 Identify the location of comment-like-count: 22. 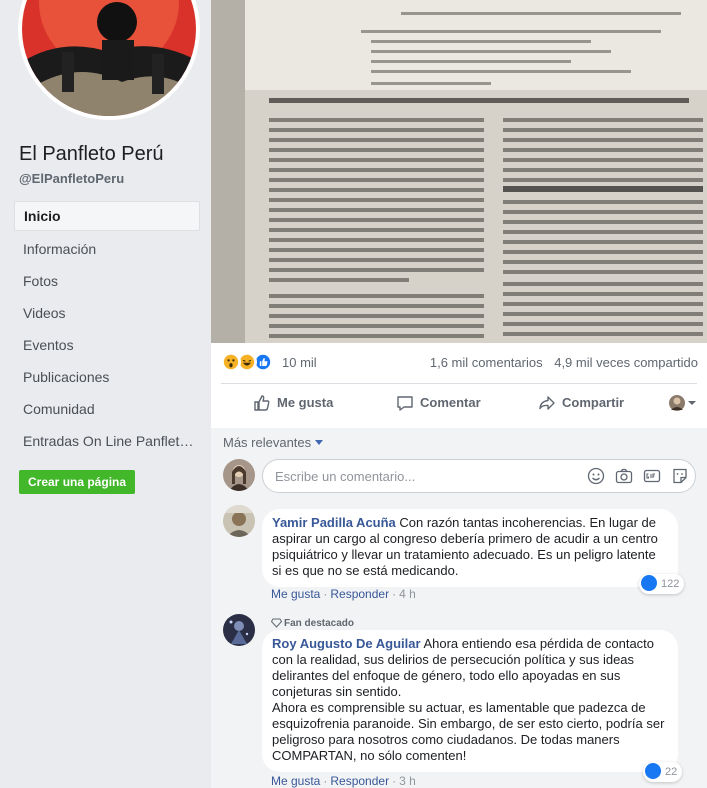
(663, 772).